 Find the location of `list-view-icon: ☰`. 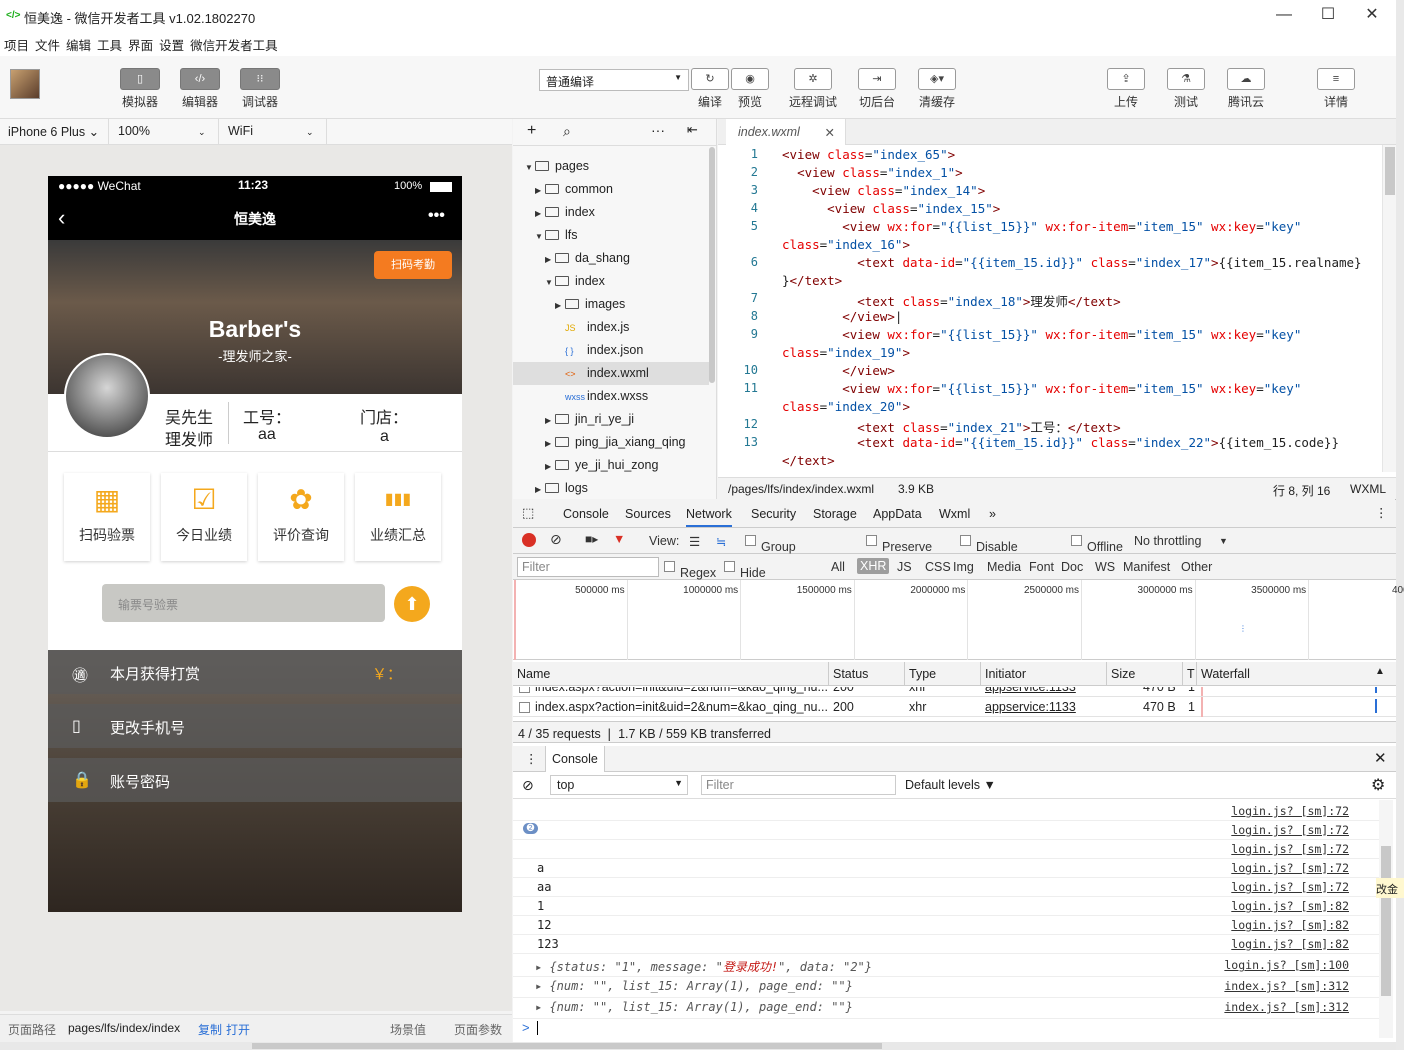

list-view-icon: ☰ is located at coordinates (694, 541).